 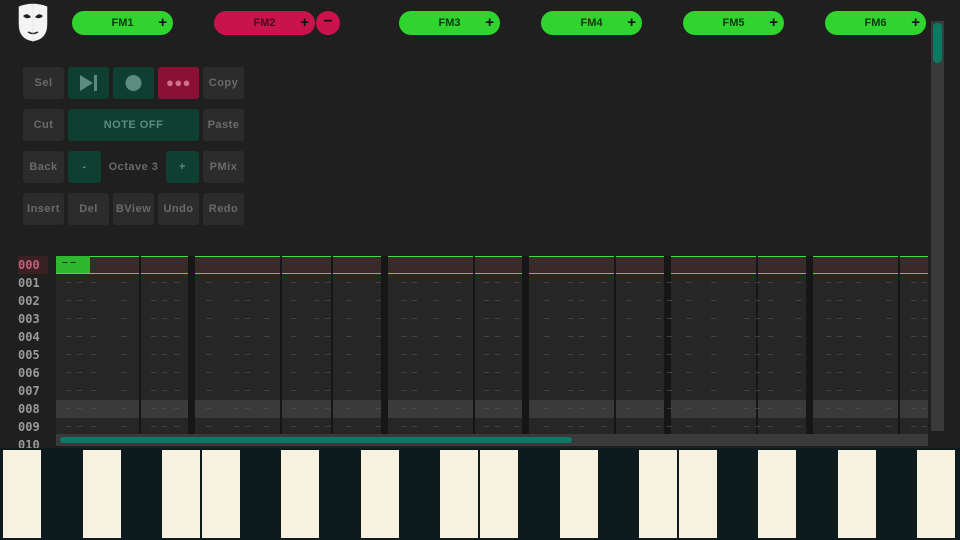 I want to click on octave-up-button: +, so click(x=182, y=167).